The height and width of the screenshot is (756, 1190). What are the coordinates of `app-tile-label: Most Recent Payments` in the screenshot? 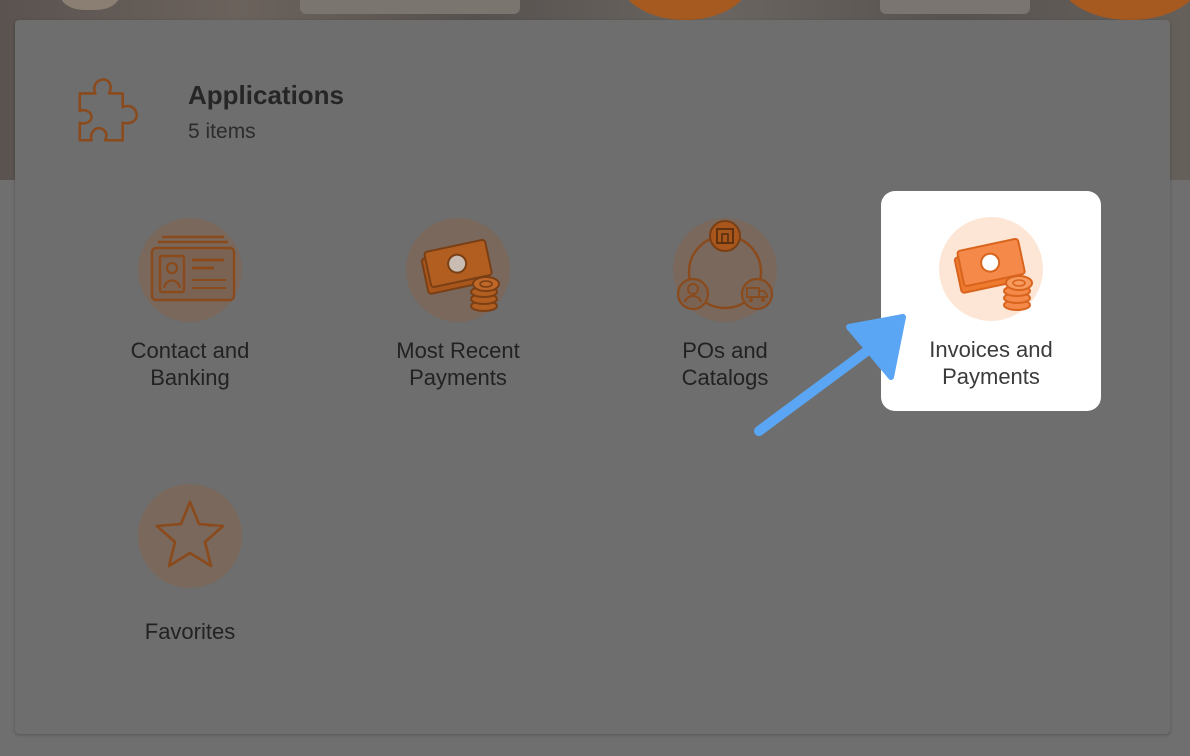 It's located at (458, 364).